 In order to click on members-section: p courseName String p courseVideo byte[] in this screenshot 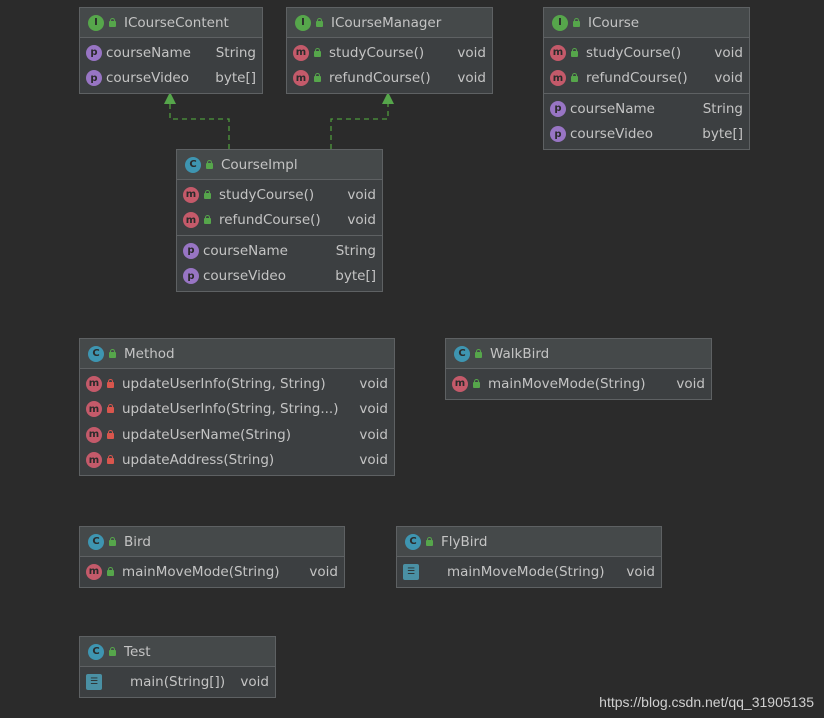, I will do `click(646, 121)`.